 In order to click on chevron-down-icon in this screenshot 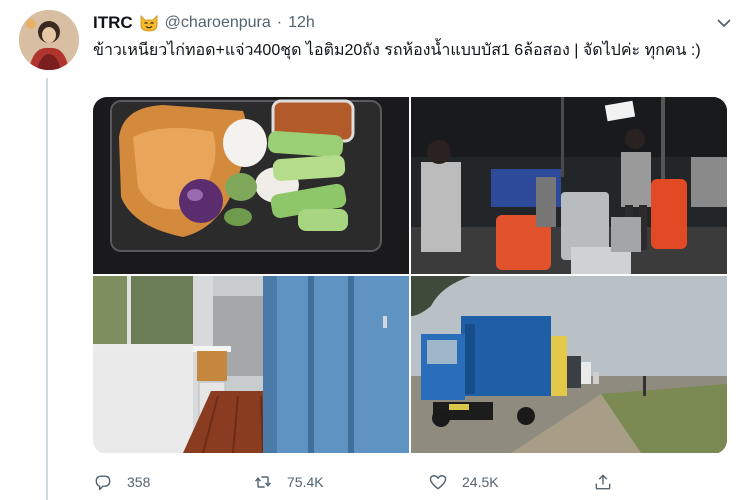, I will do `click(724, 23)`.